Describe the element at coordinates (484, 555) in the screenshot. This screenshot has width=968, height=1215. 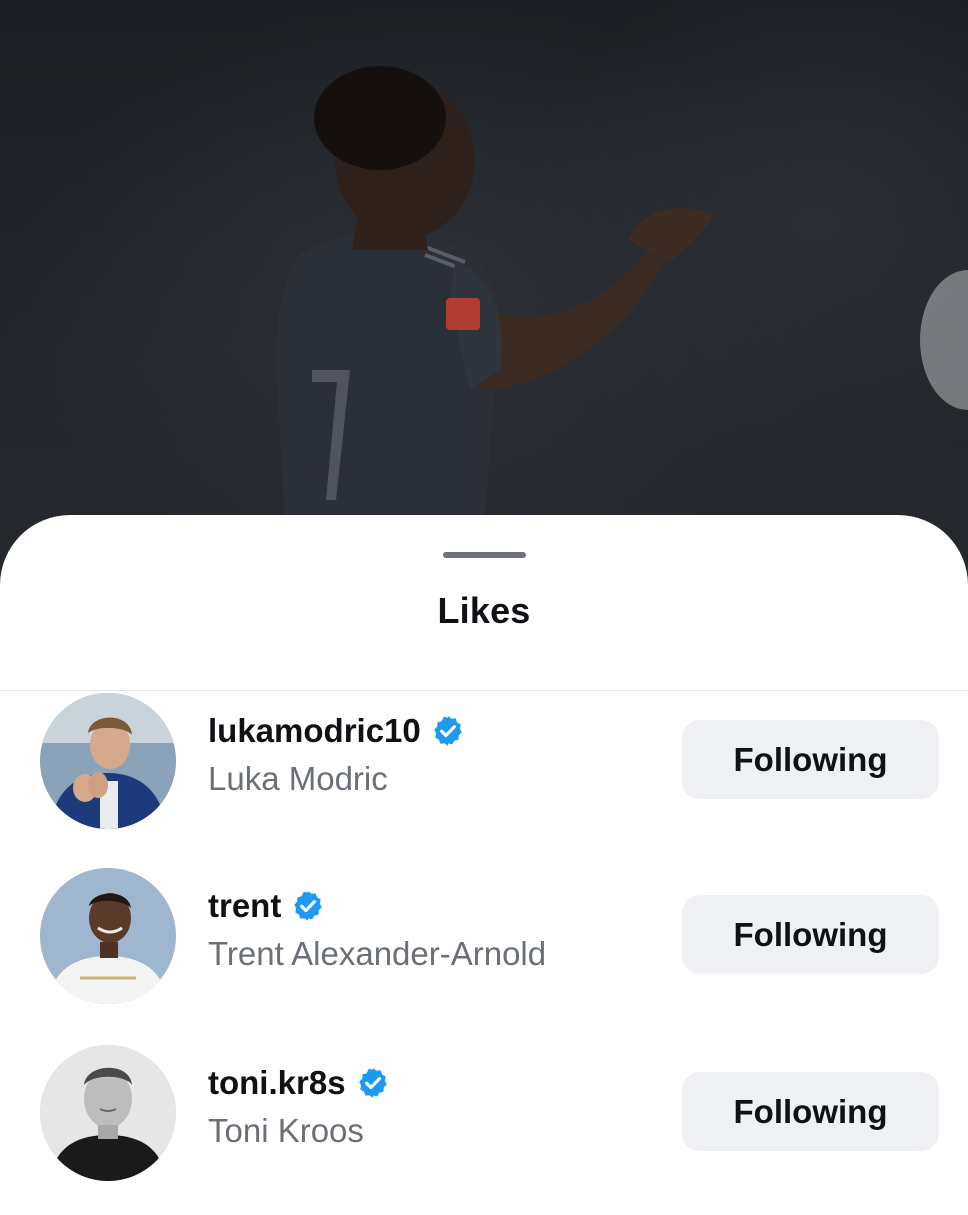
I see `sheet-grabber-handle` at that location.